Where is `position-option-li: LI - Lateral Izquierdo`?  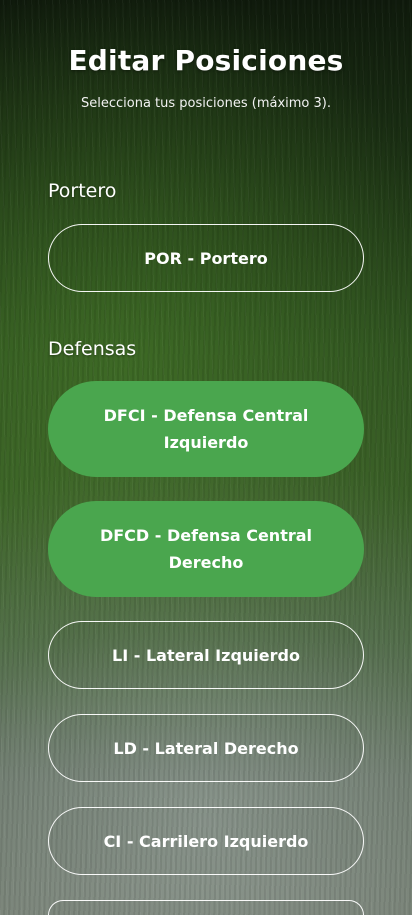 position-option-li: LI - Lateral Izquierdo is located at coordinates (206, 655).